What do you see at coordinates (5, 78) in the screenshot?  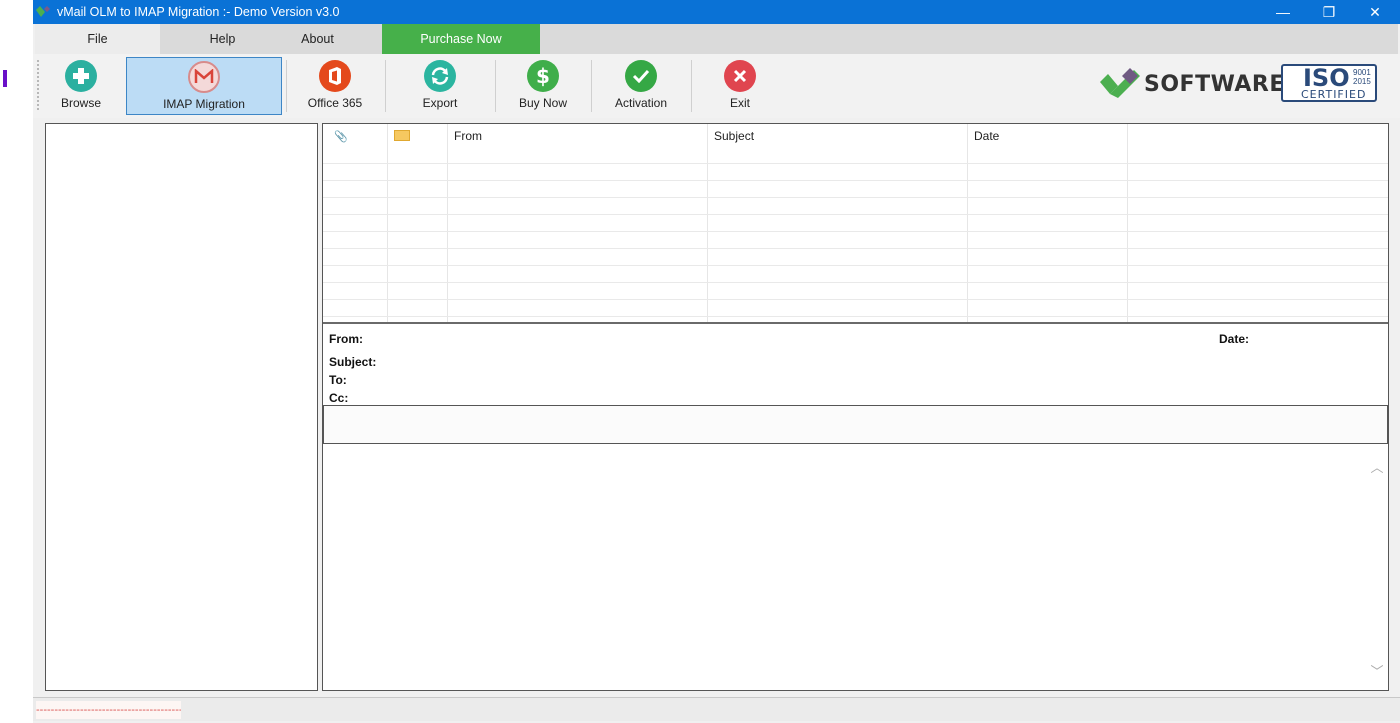 I see `desktop-marker` at bounding box center [5, 78].